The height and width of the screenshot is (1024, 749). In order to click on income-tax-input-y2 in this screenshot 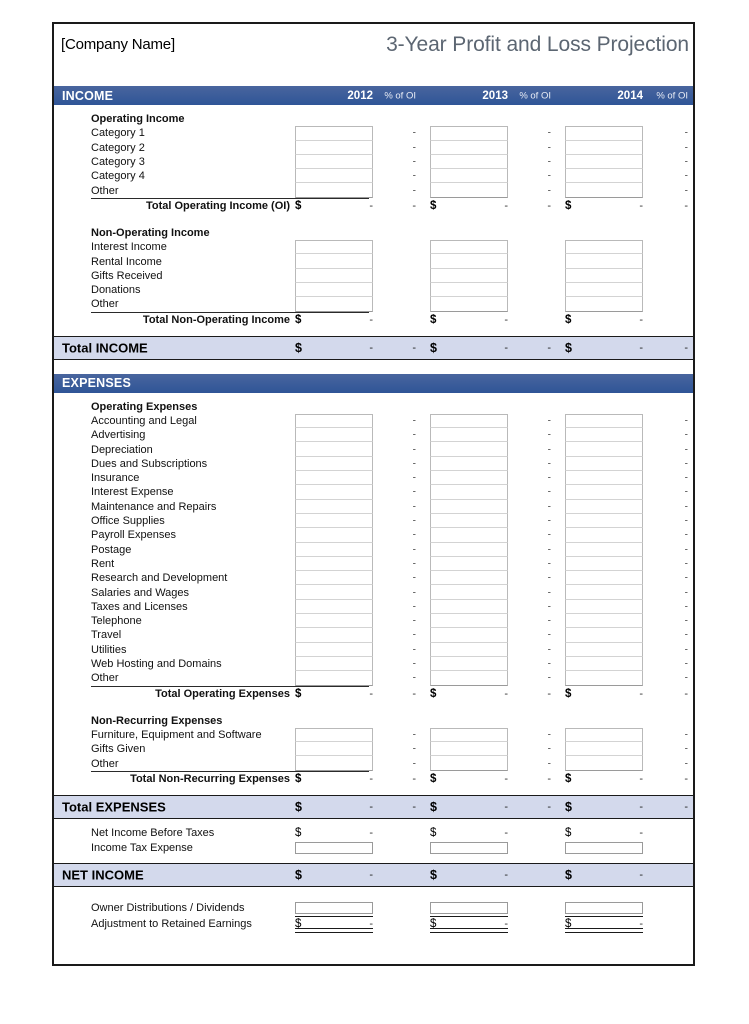, I will do `click(469, 847)`.